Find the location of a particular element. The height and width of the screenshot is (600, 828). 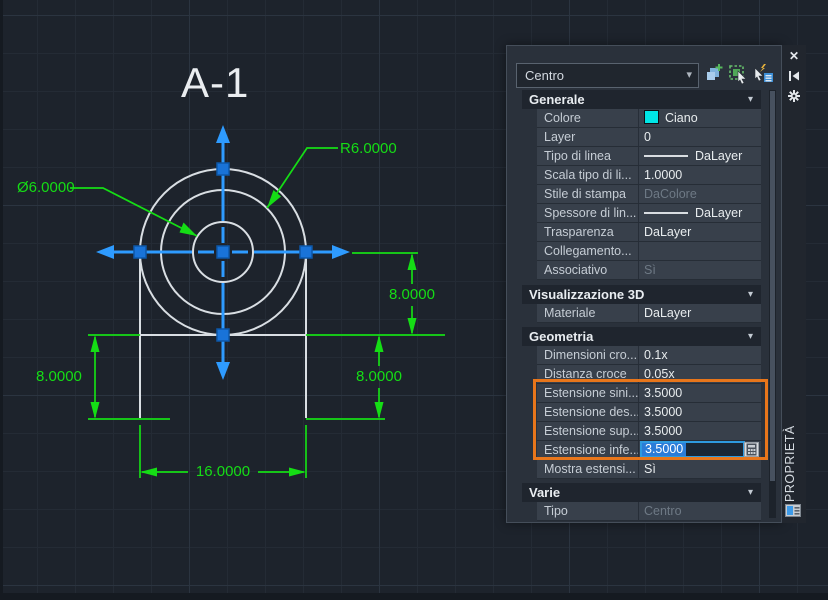

row-associativo: Associativo Sì is located at coordinates (649, 270).